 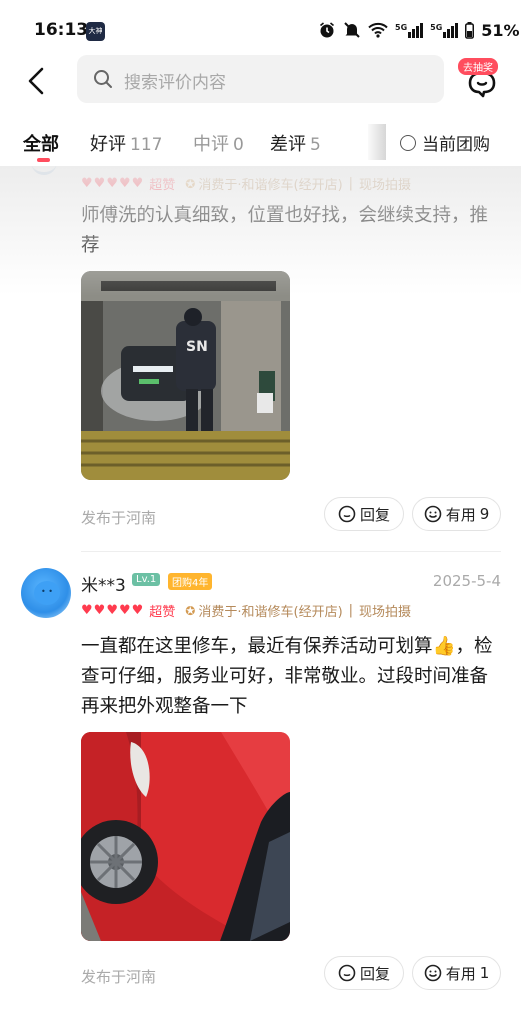 I want to click on signal-2-icon: 5G, so click(x=444, y=30).